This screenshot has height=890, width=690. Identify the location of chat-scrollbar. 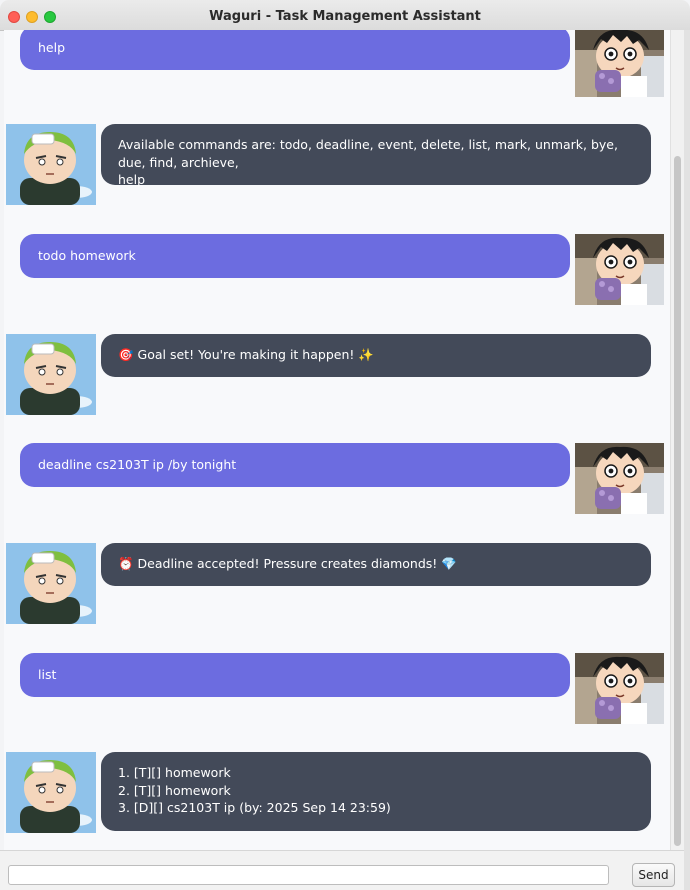
(677, 440).